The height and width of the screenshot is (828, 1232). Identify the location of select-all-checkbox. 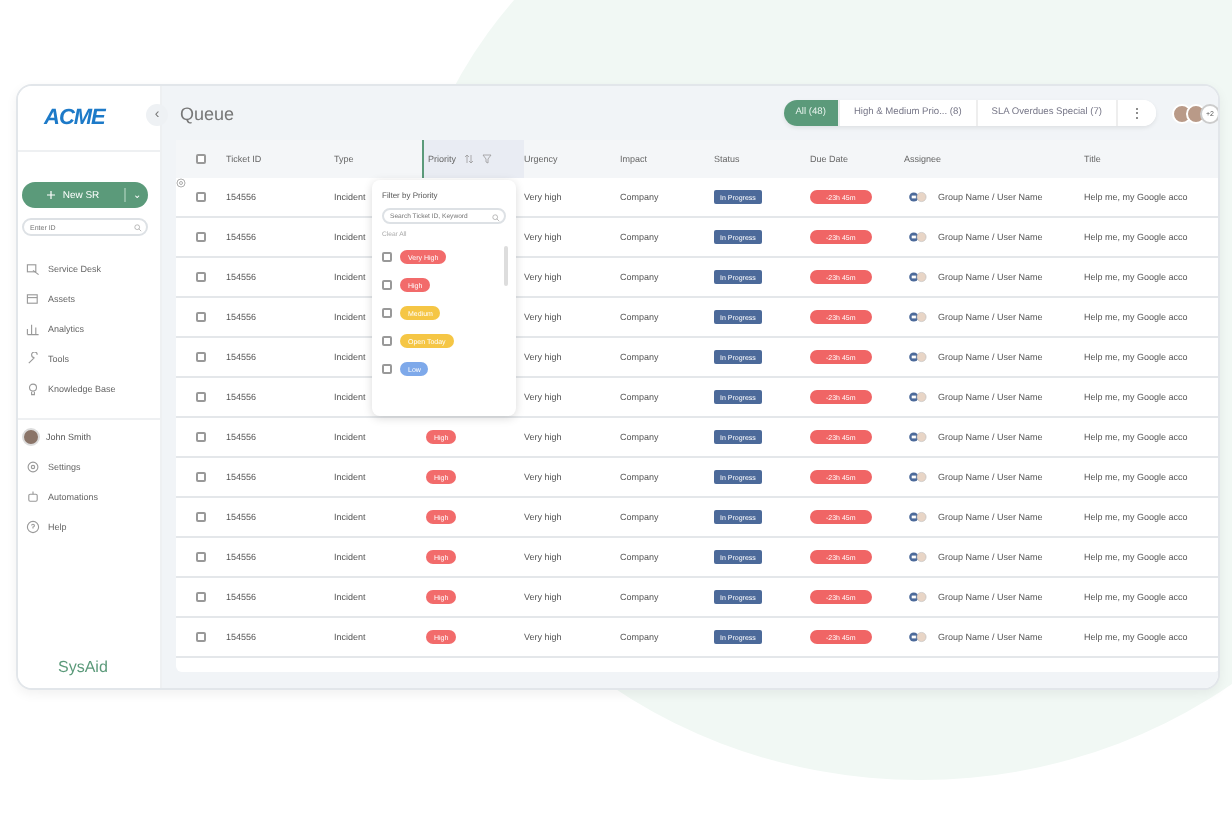
(201, 159).